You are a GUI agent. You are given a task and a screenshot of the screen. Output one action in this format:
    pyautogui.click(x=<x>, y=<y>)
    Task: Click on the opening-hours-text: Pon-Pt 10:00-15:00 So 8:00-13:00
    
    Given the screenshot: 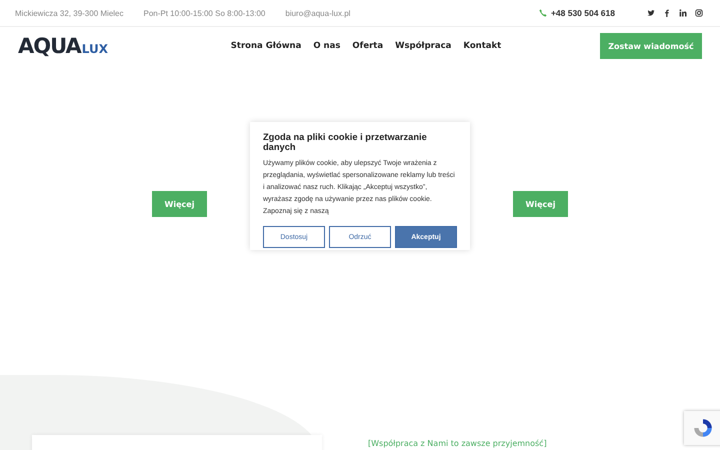 What is the action you would take?
    pyautogui.click(x=205, y=13)
    